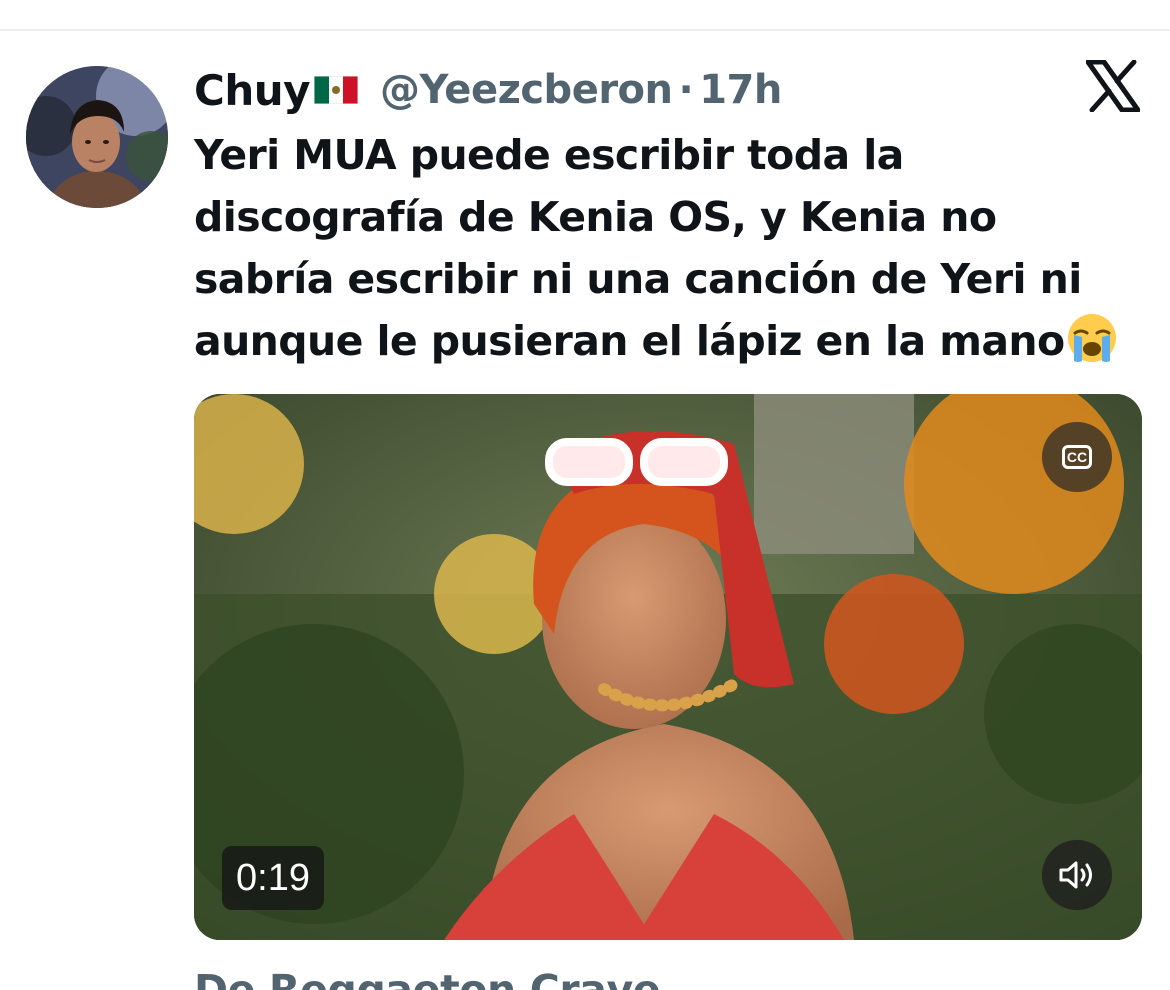  I want to click on display-name: Chuy, so click(252, 90).